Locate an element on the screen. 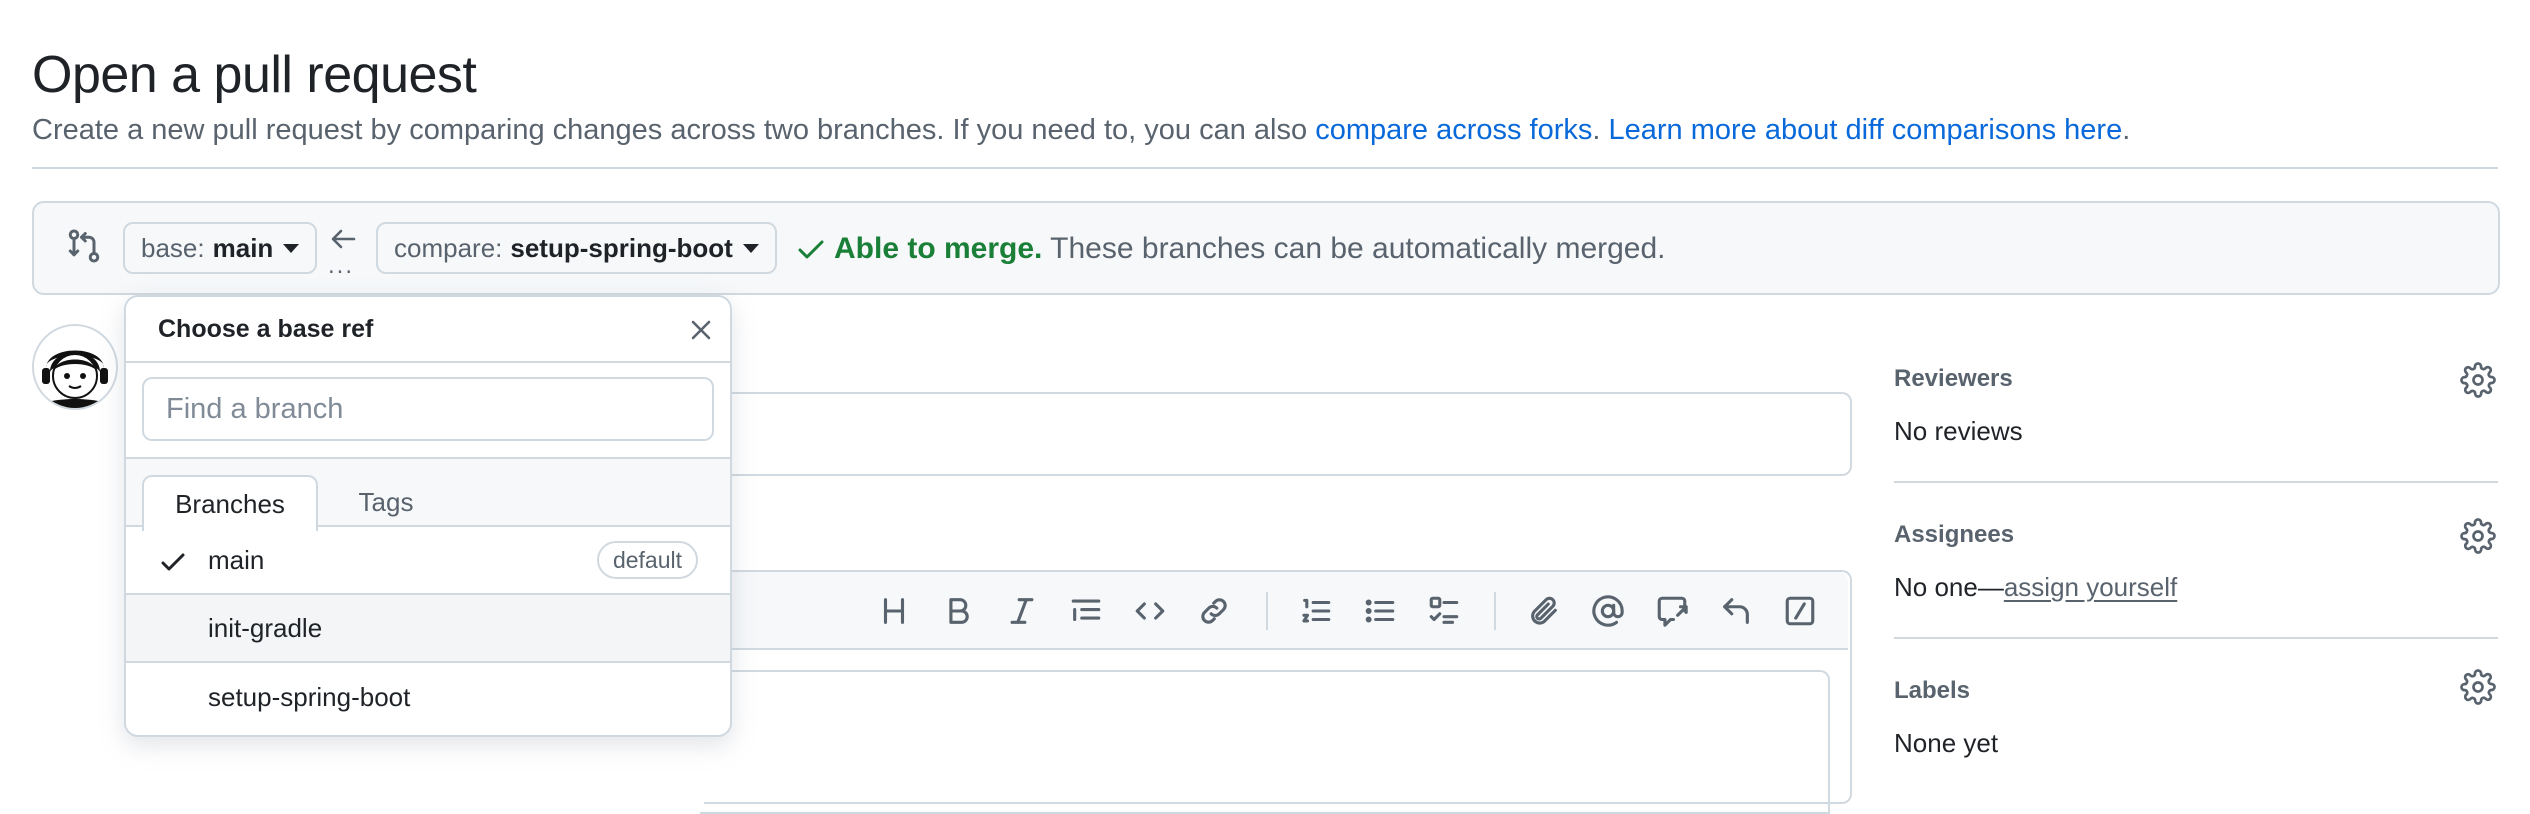 The image size is (2530, 814). attach-icon is located at coordinates (1544, 611).